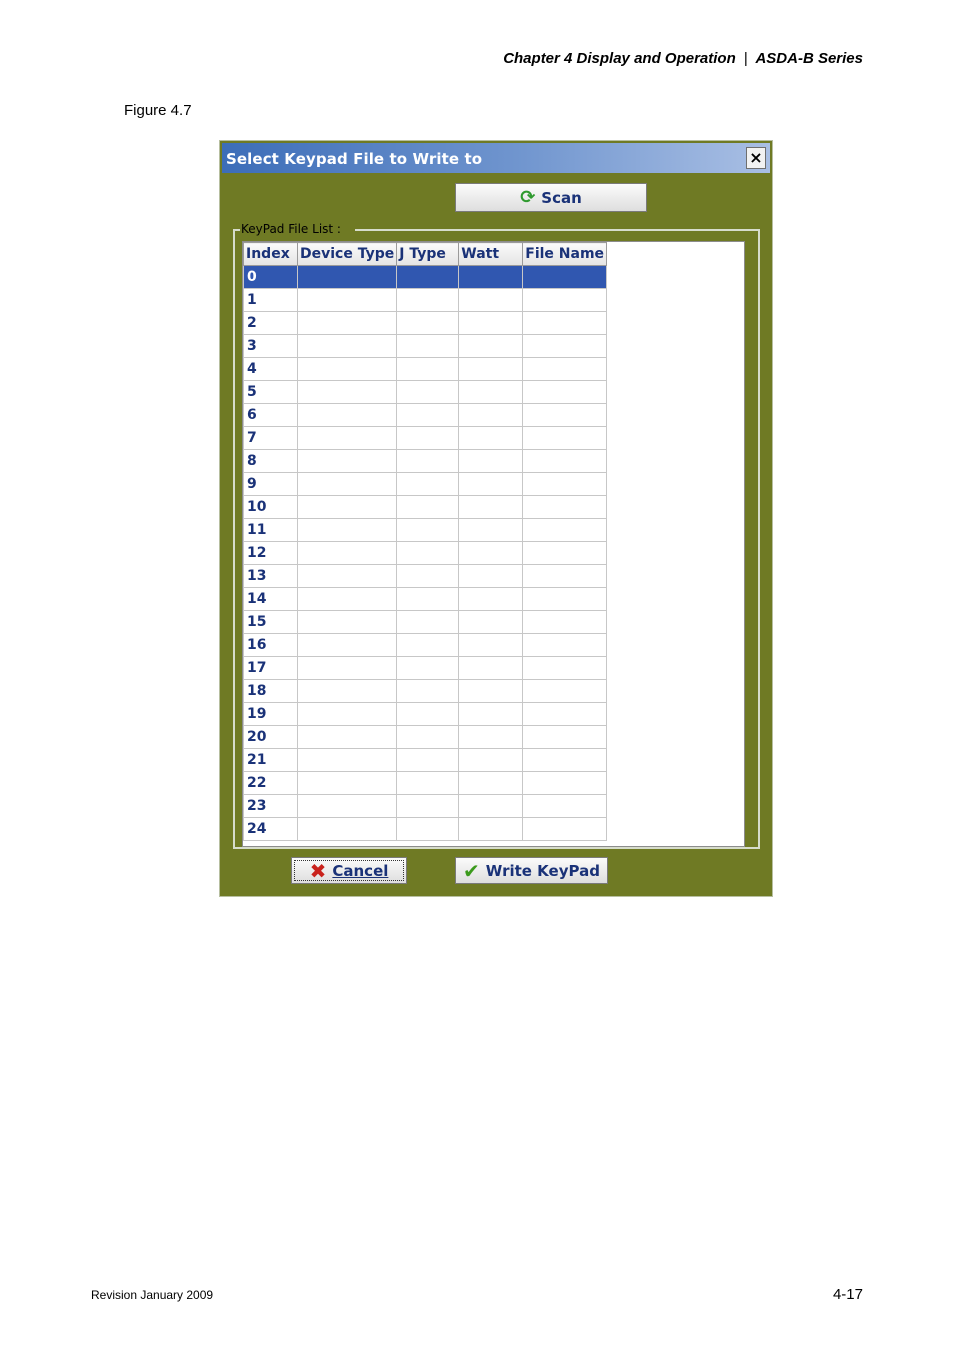  Describe the element at coordinates (270, 599) in the screenshot. I see `cell-index: 14` at that location.